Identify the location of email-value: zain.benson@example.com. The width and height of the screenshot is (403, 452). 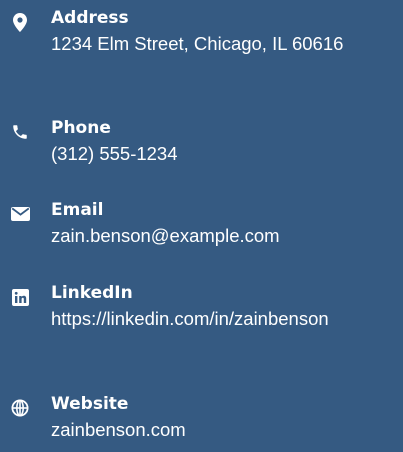
(224, 236).